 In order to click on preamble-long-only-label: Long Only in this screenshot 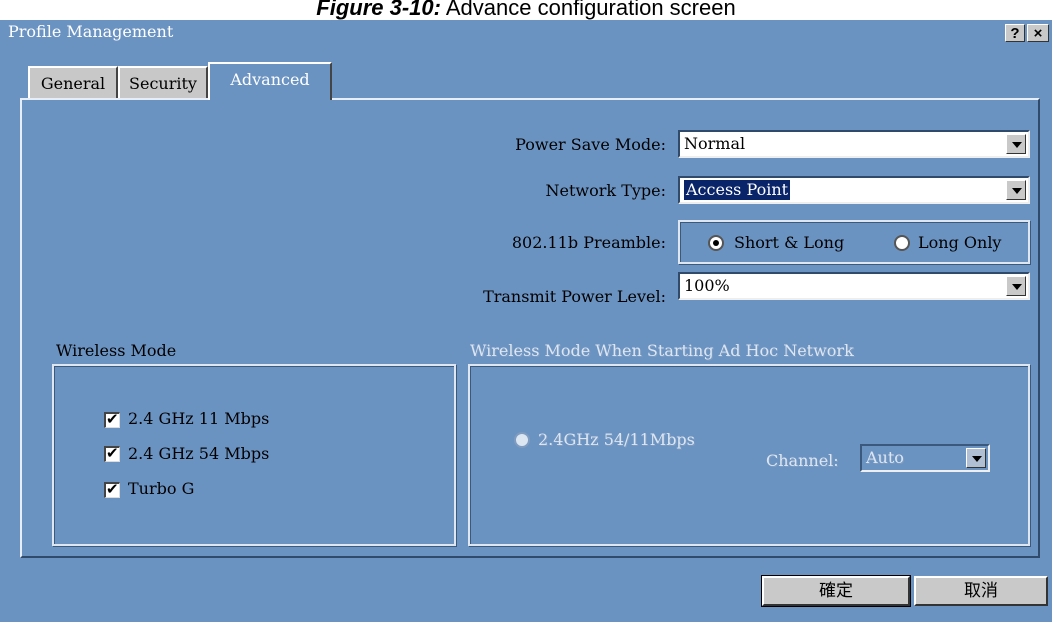, I will do `click(959, 243)`.